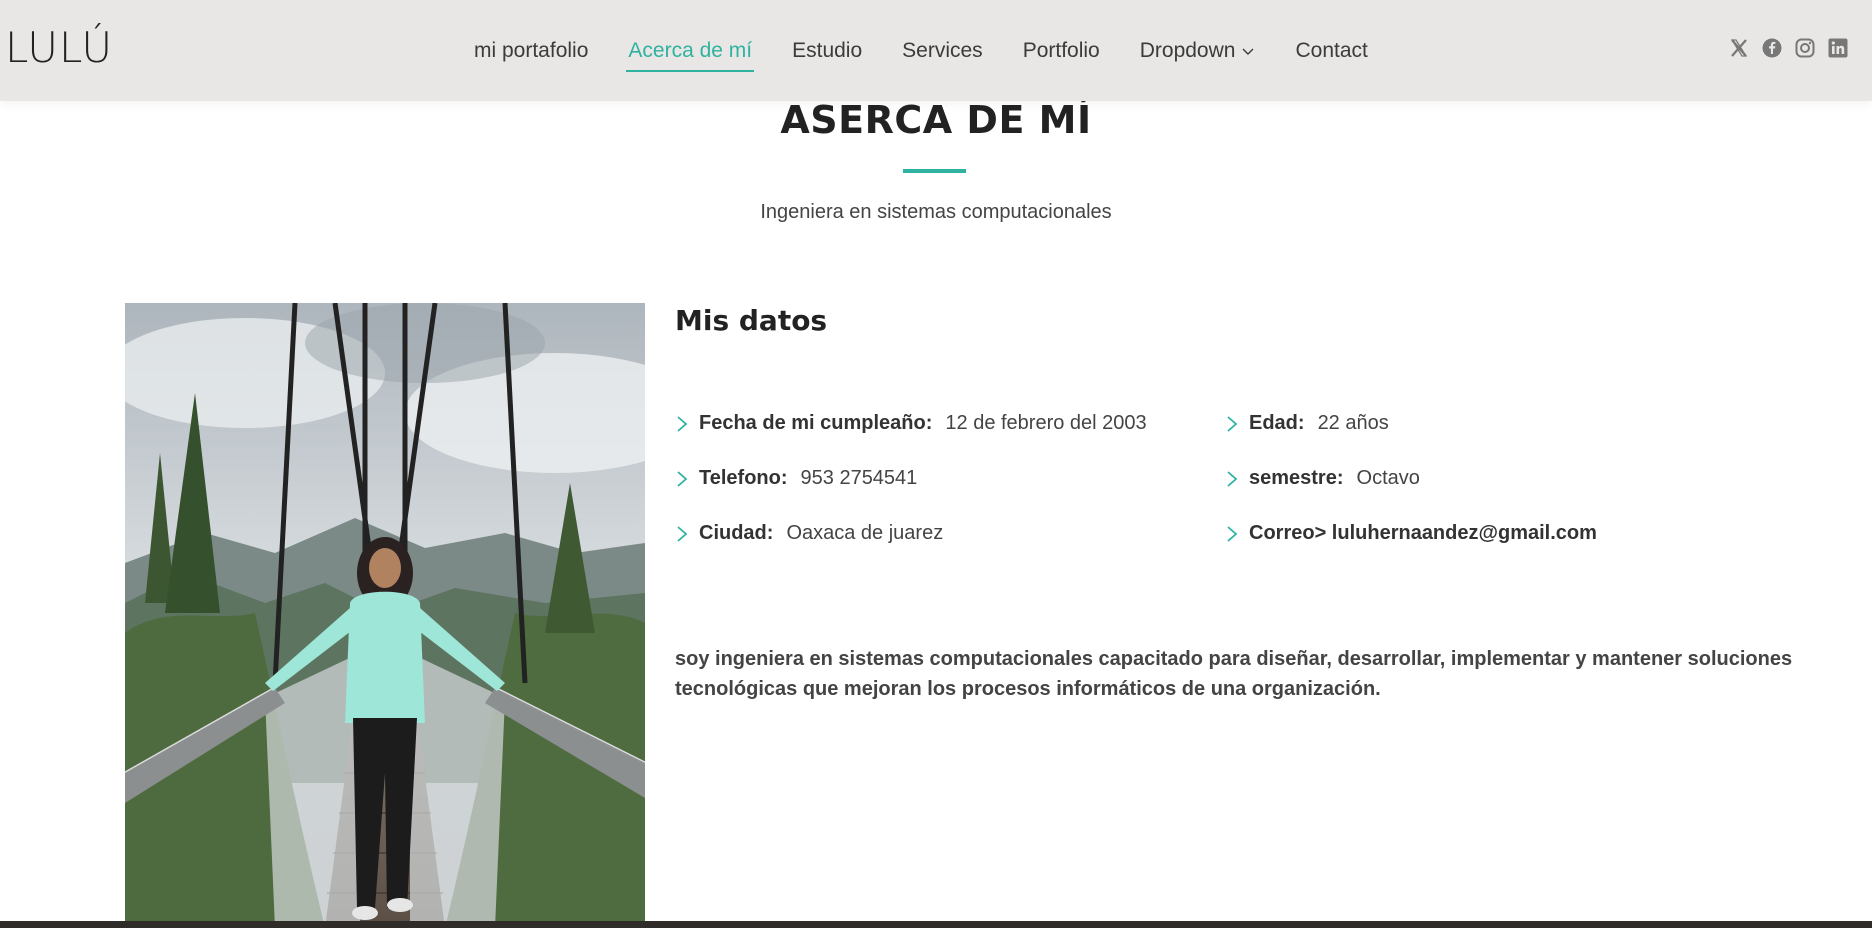 The image size is (1872, 928). Describe the element at coordinates (1307, 423) in the screenshot. I see `fact-age: Edad: 22 años` at that location.